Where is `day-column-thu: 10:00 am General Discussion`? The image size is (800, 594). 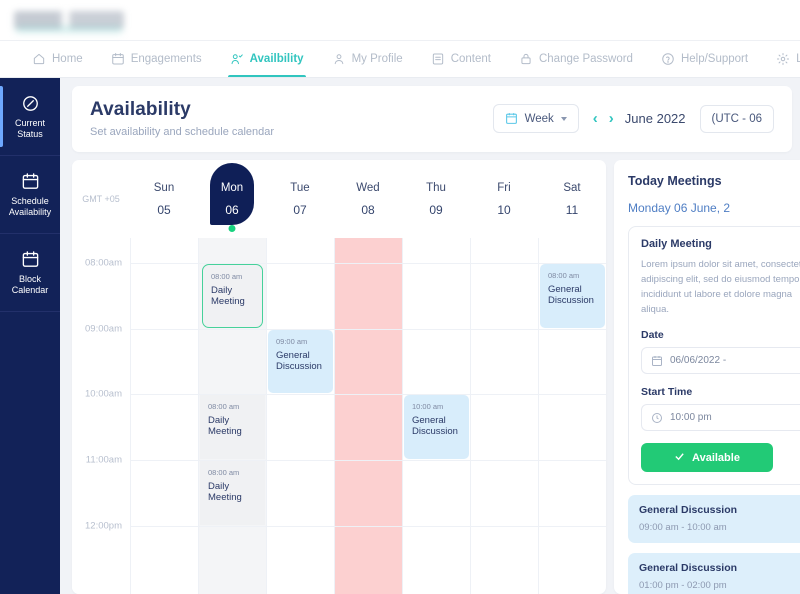 day-column-thu: 10:00 am General Discussion is located at coordinates (436, 416).